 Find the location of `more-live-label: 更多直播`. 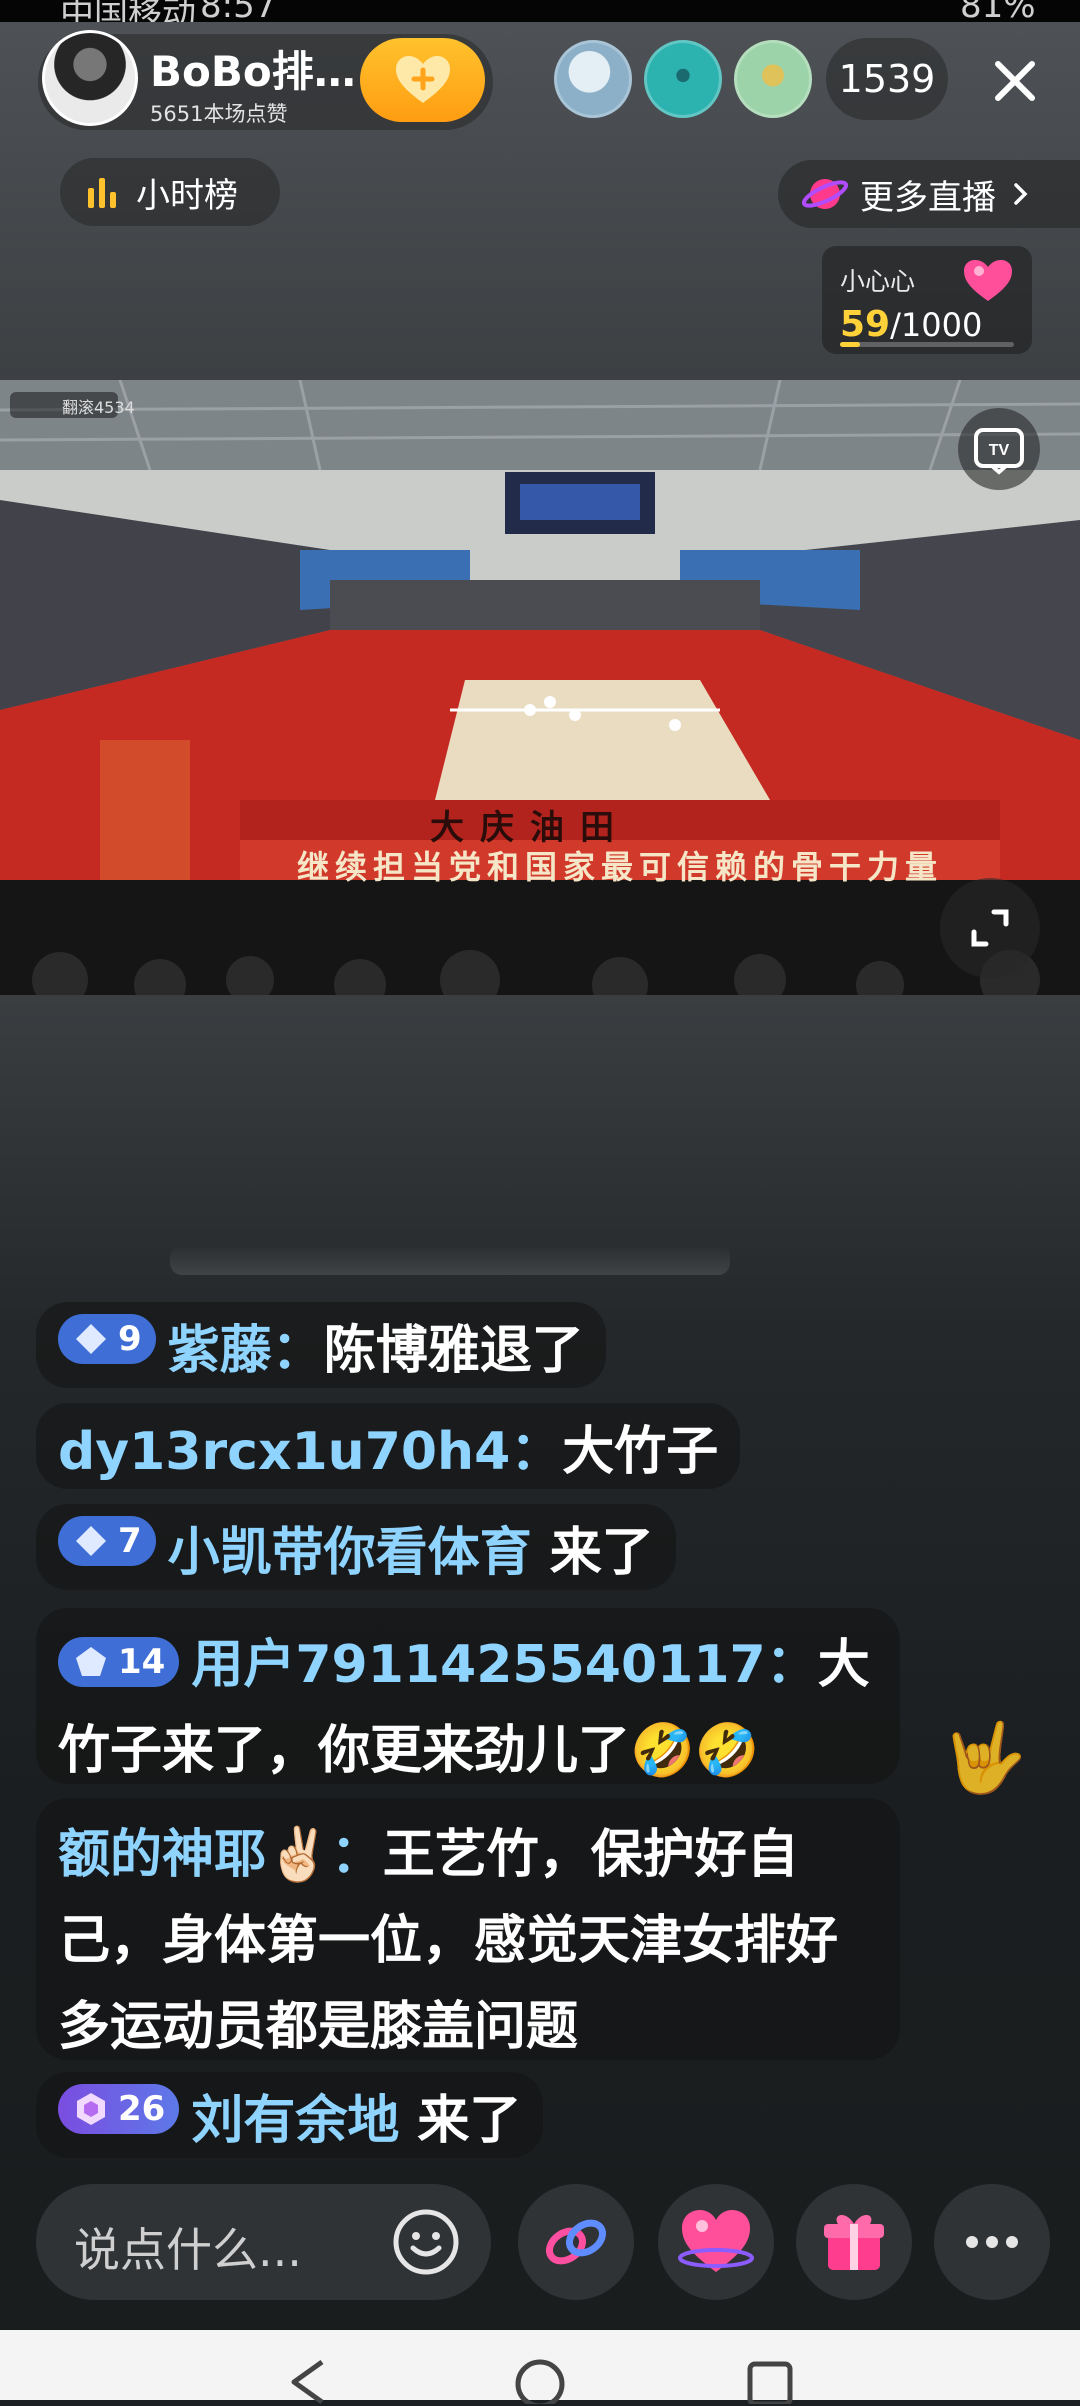

more-live-label: 更多直播 is located at coordinates (928, 197).